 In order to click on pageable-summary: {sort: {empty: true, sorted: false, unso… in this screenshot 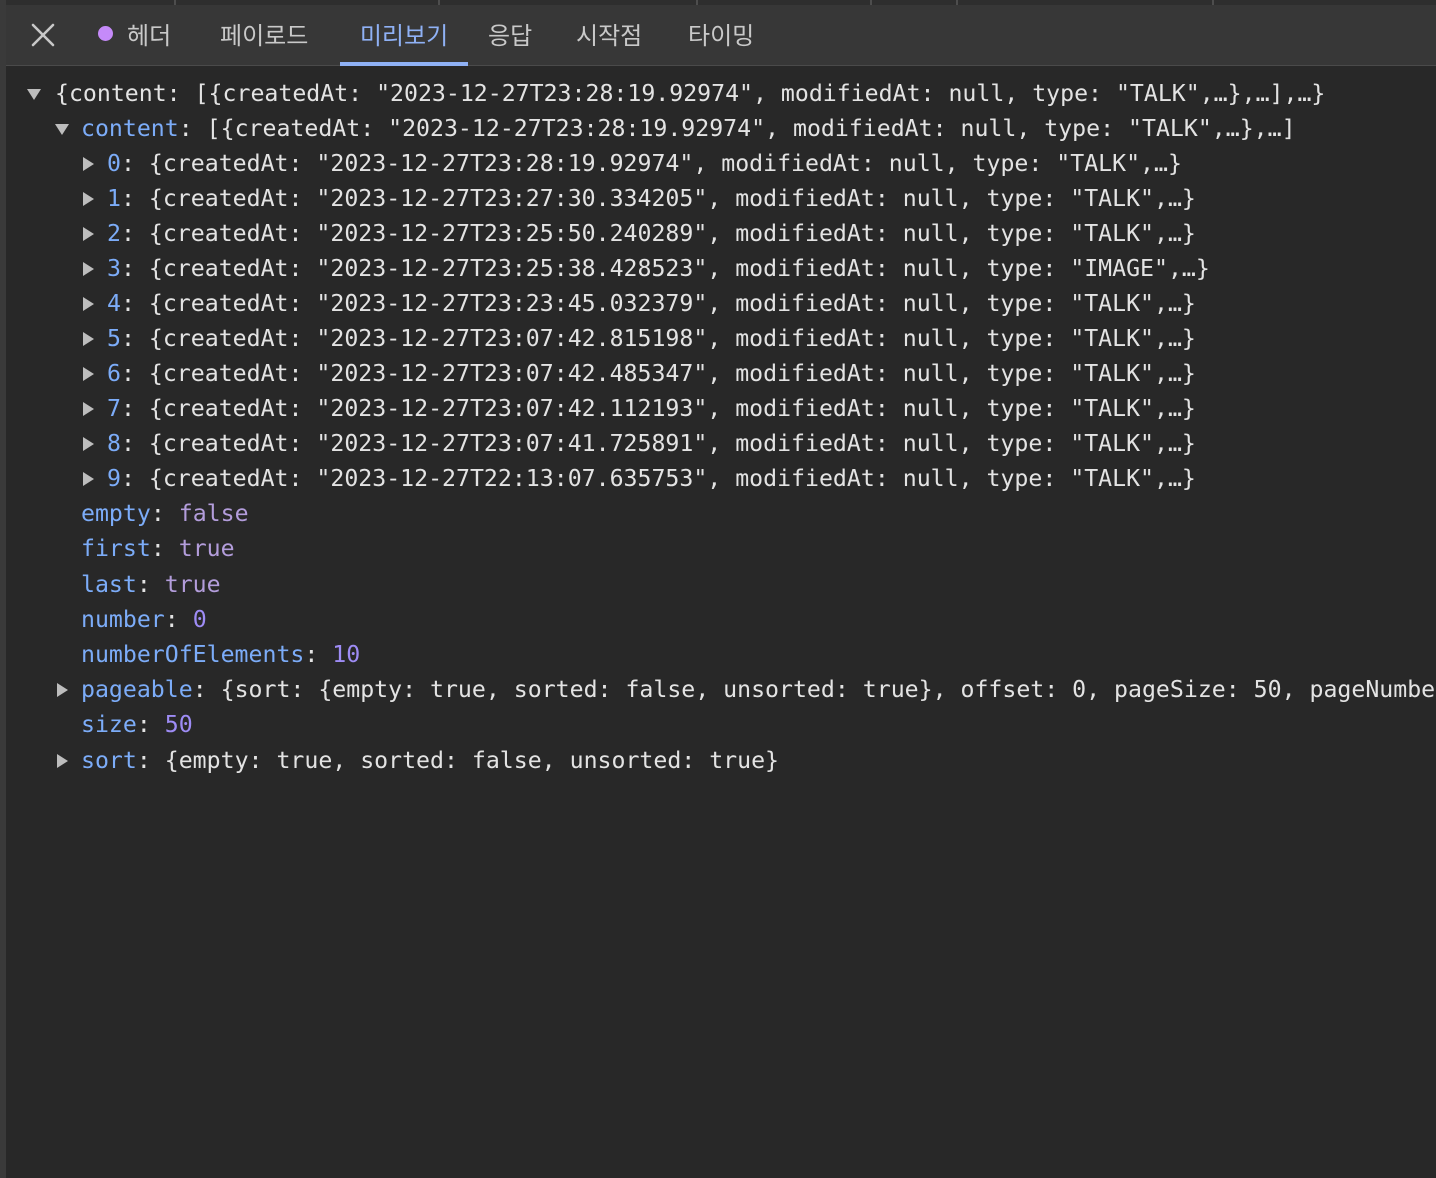, I will do `click(828, 689)`.